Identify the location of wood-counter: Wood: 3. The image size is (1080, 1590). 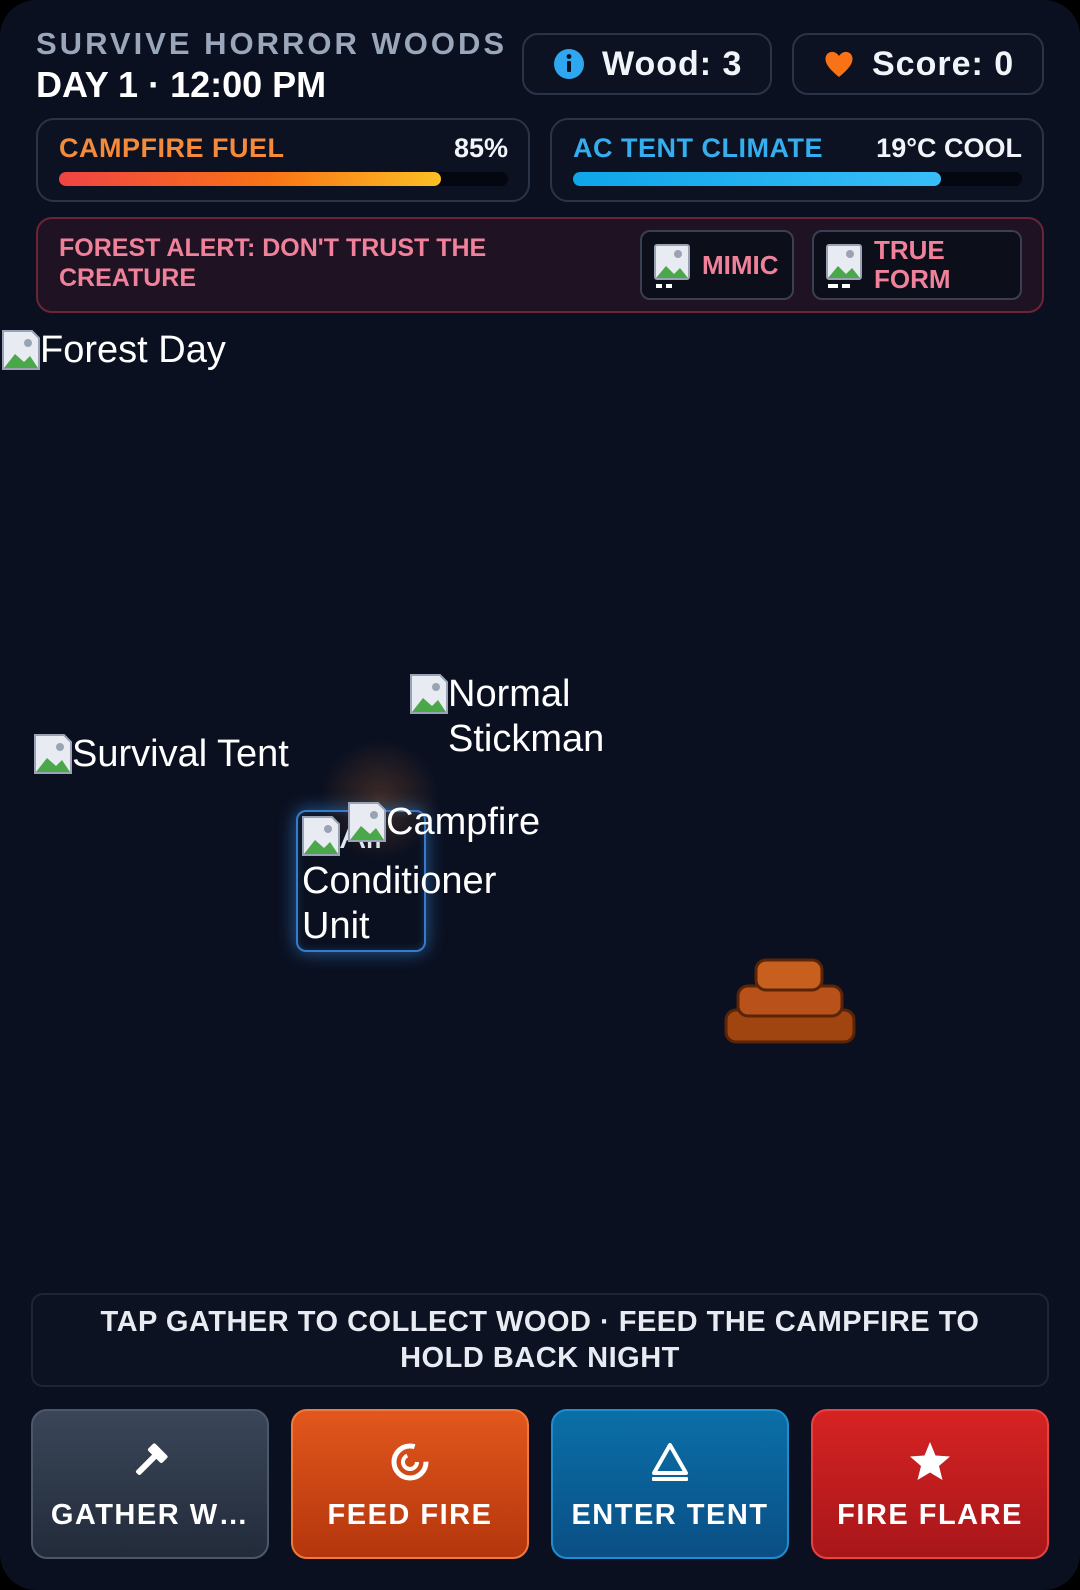
(647, 64).